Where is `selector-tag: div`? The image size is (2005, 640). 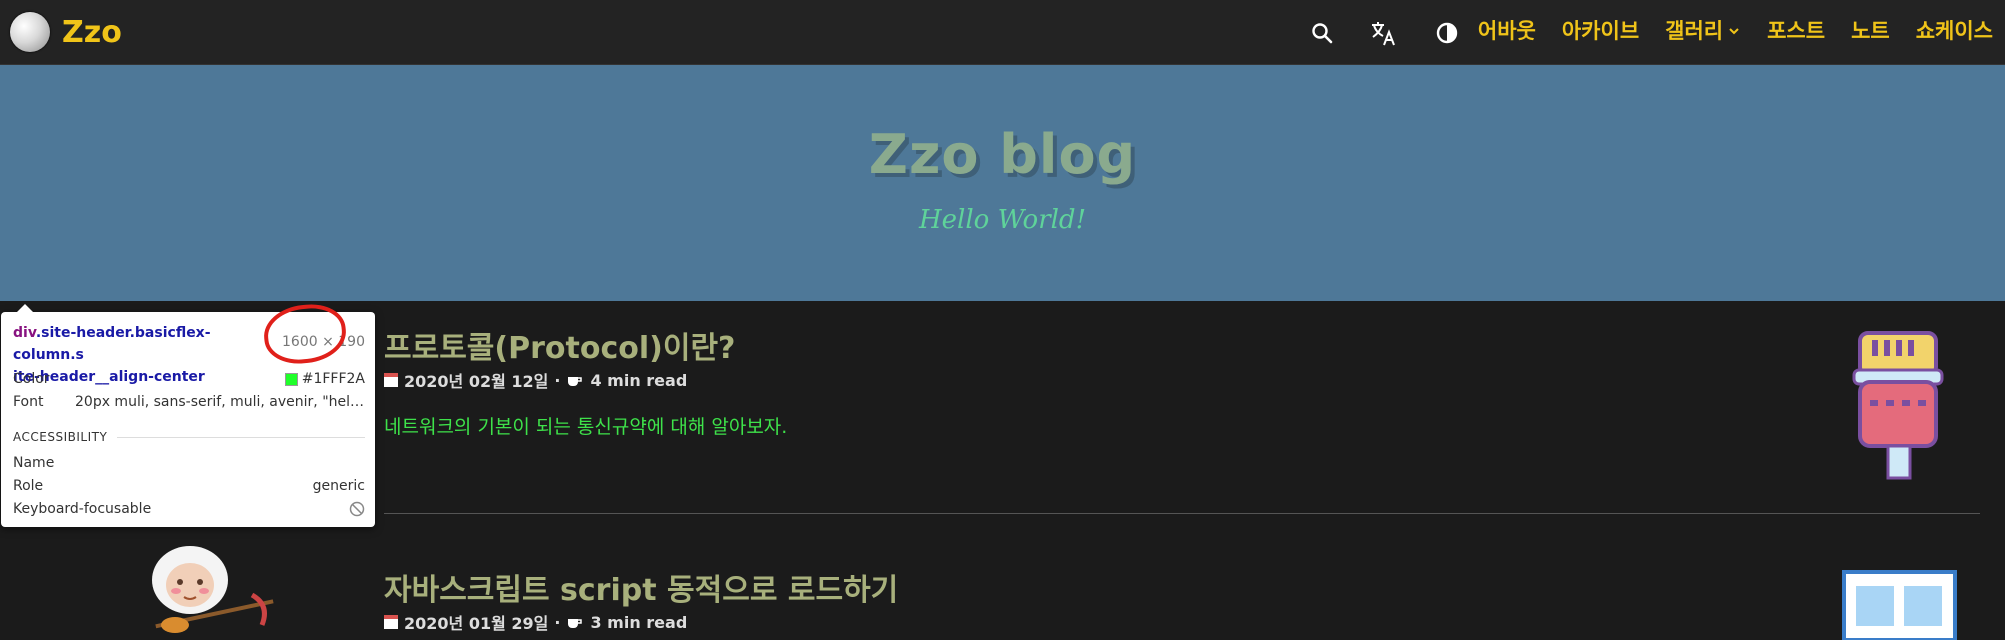
selector-tag: div is located at coordinates (24, 333).